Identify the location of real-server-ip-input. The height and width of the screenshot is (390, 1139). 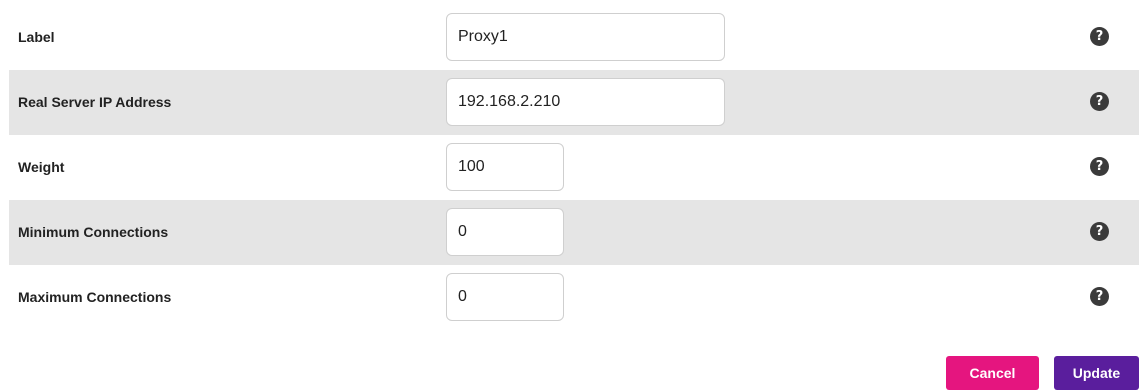
(585, 102).